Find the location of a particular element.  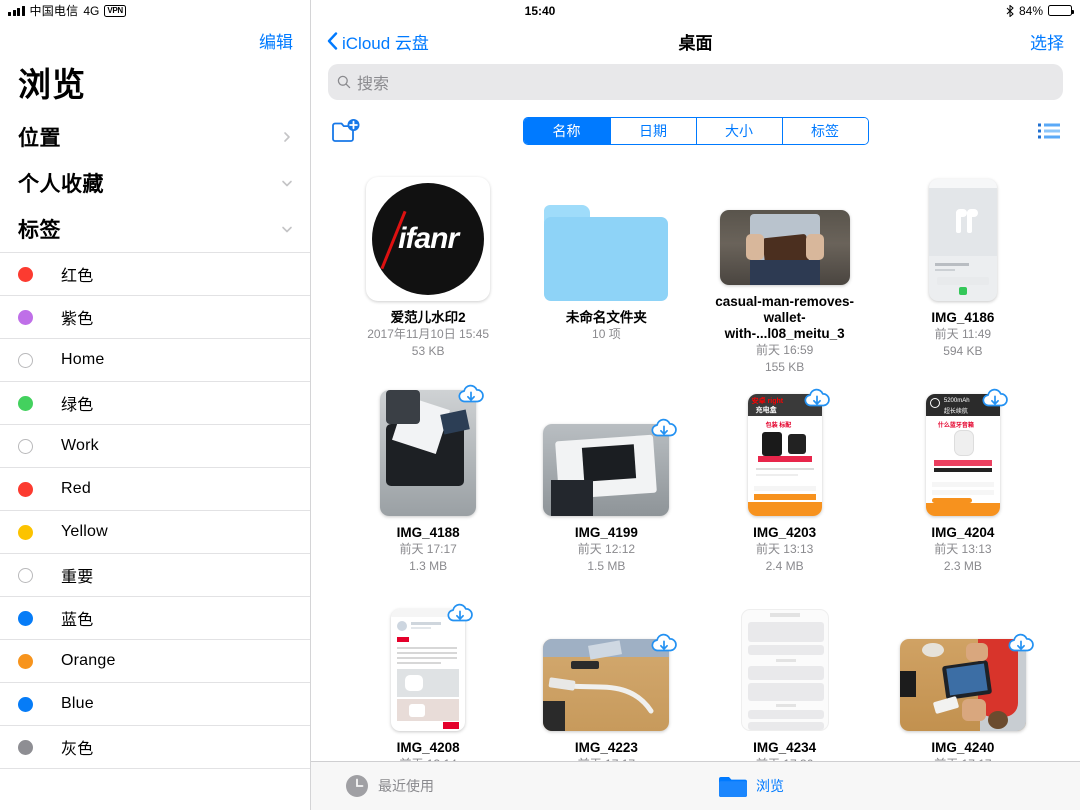

sidebar-section-label: 个人收藏 is located at coordinates (61, 184).